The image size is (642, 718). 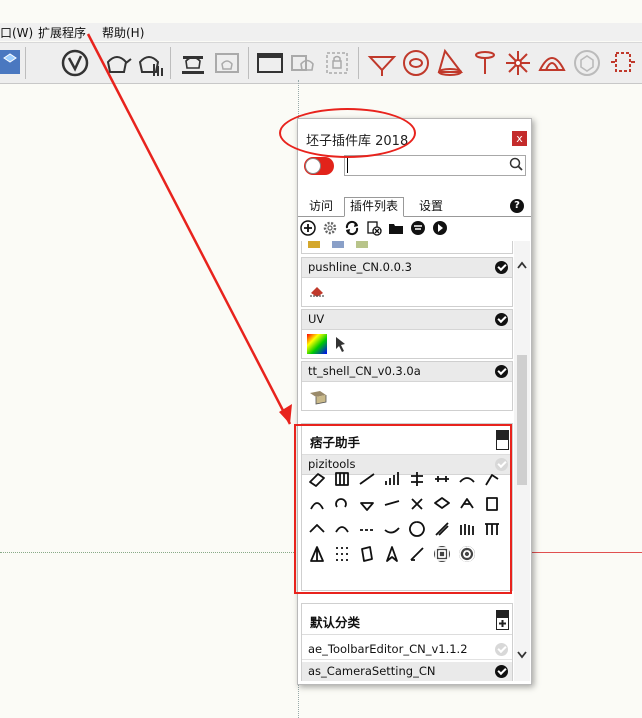 What do you see at coordinates (117, 63) in the screenshot?
I see `teapot-render-icon` at bounding box center [117, 63].